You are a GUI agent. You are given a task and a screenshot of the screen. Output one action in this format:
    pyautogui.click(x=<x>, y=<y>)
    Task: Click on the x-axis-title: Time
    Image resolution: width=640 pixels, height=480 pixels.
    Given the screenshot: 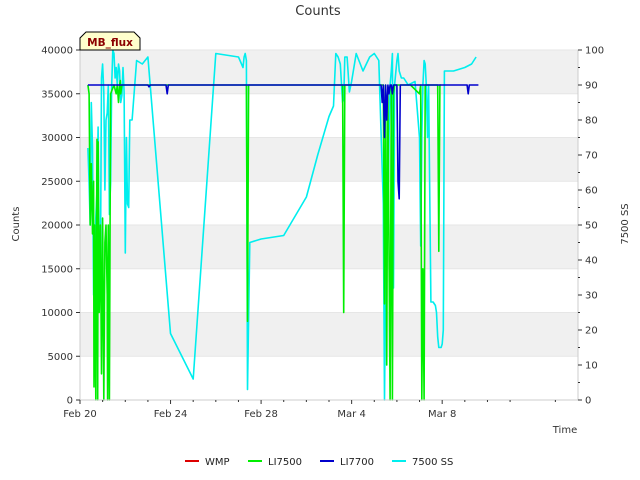 What is the action you would take?
    pyautogui.click(x=564, y=430)
    